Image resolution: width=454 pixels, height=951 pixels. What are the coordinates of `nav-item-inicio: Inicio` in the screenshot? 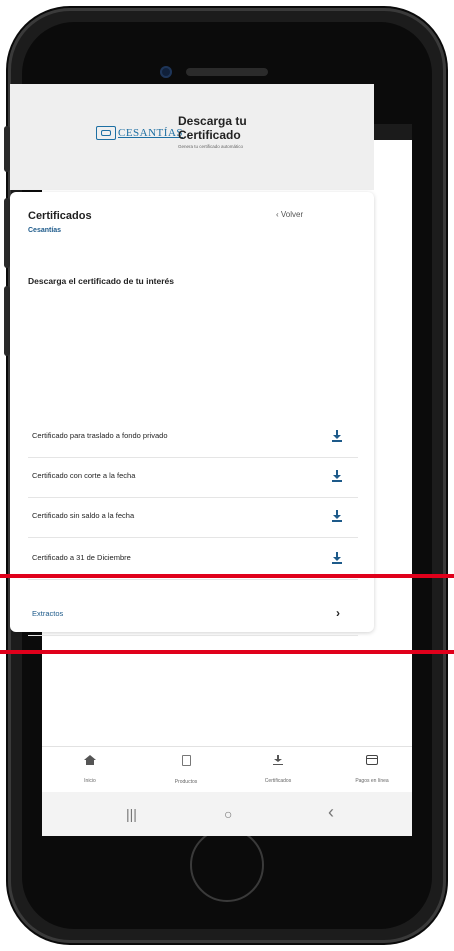 It's located at (90, 771).